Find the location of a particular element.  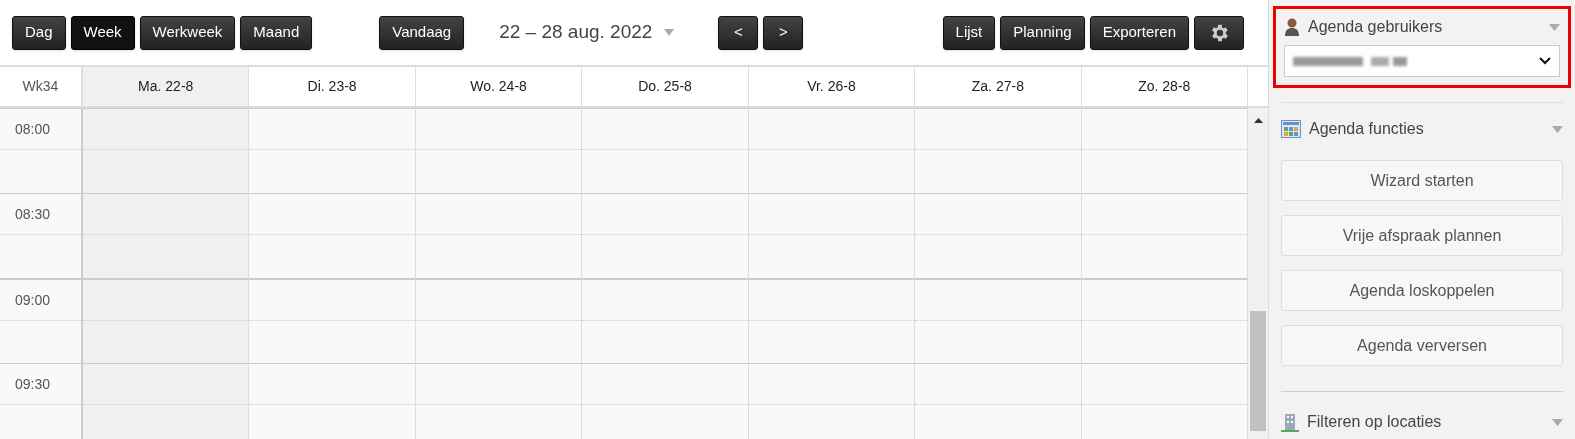

time-label: 09:30 is located at coordinates (33, 384).